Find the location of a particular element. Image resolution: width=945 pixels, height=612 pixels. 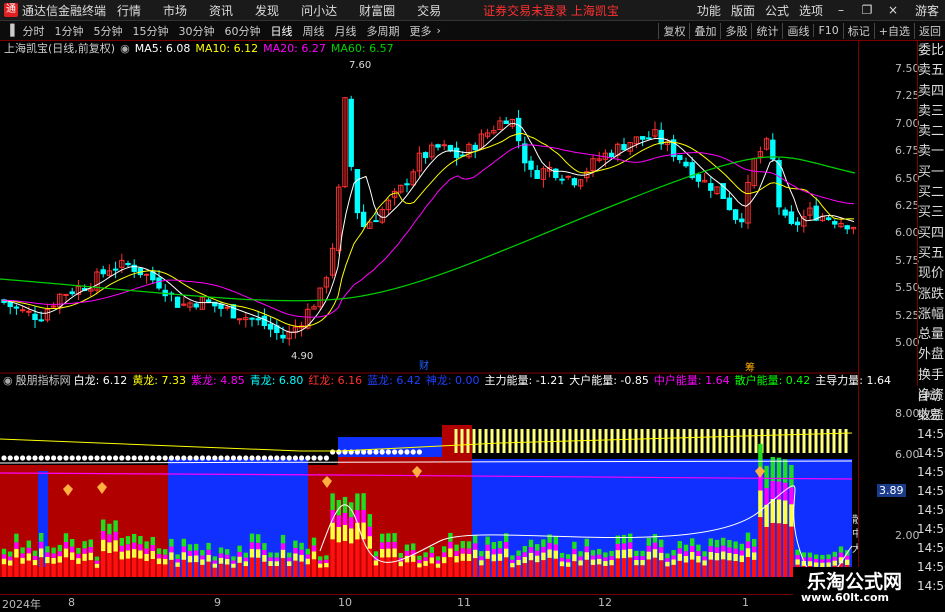

quote-field-label: 卖一 is located at coordinates (931, 152).